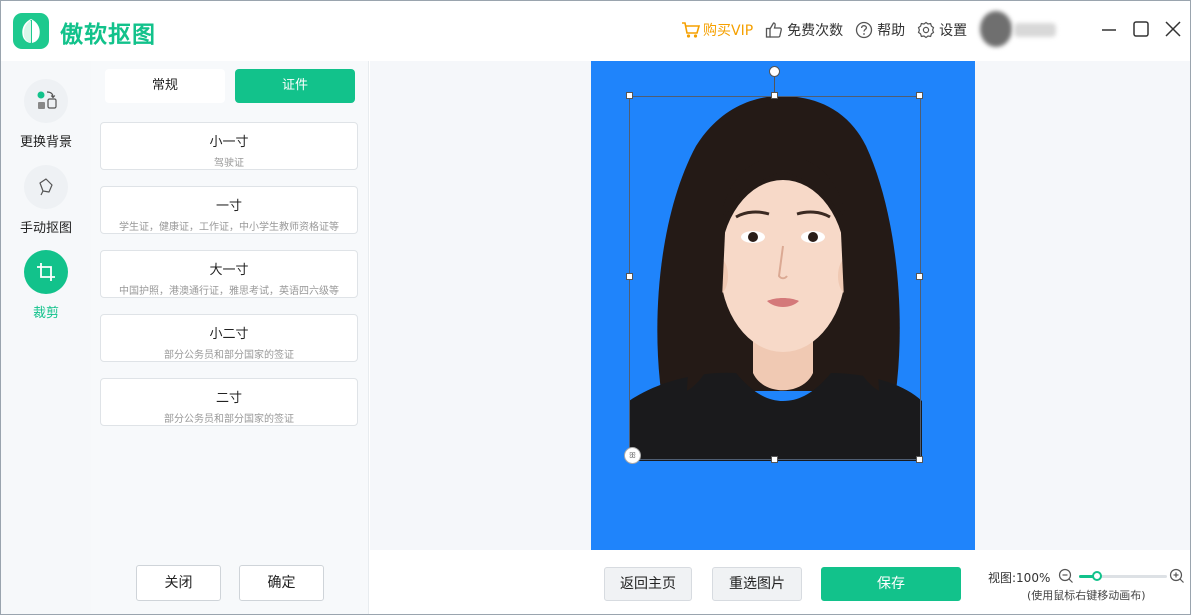 The image size is (1191, 615). I want to click on size-desc: 学生证，健康证，工作证，中小学生教师资格证等, so click(229, 227).